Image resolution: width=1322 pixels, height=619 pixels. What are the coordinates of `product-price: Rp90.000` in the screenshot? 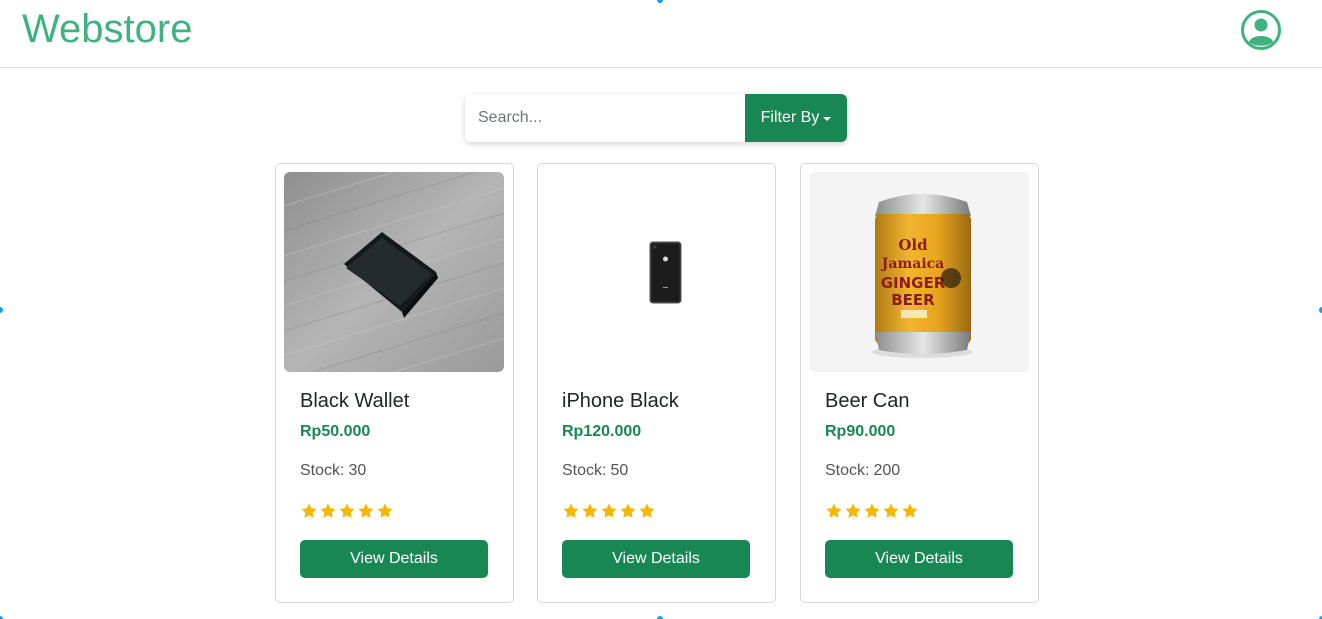 It's located at (860, 431).